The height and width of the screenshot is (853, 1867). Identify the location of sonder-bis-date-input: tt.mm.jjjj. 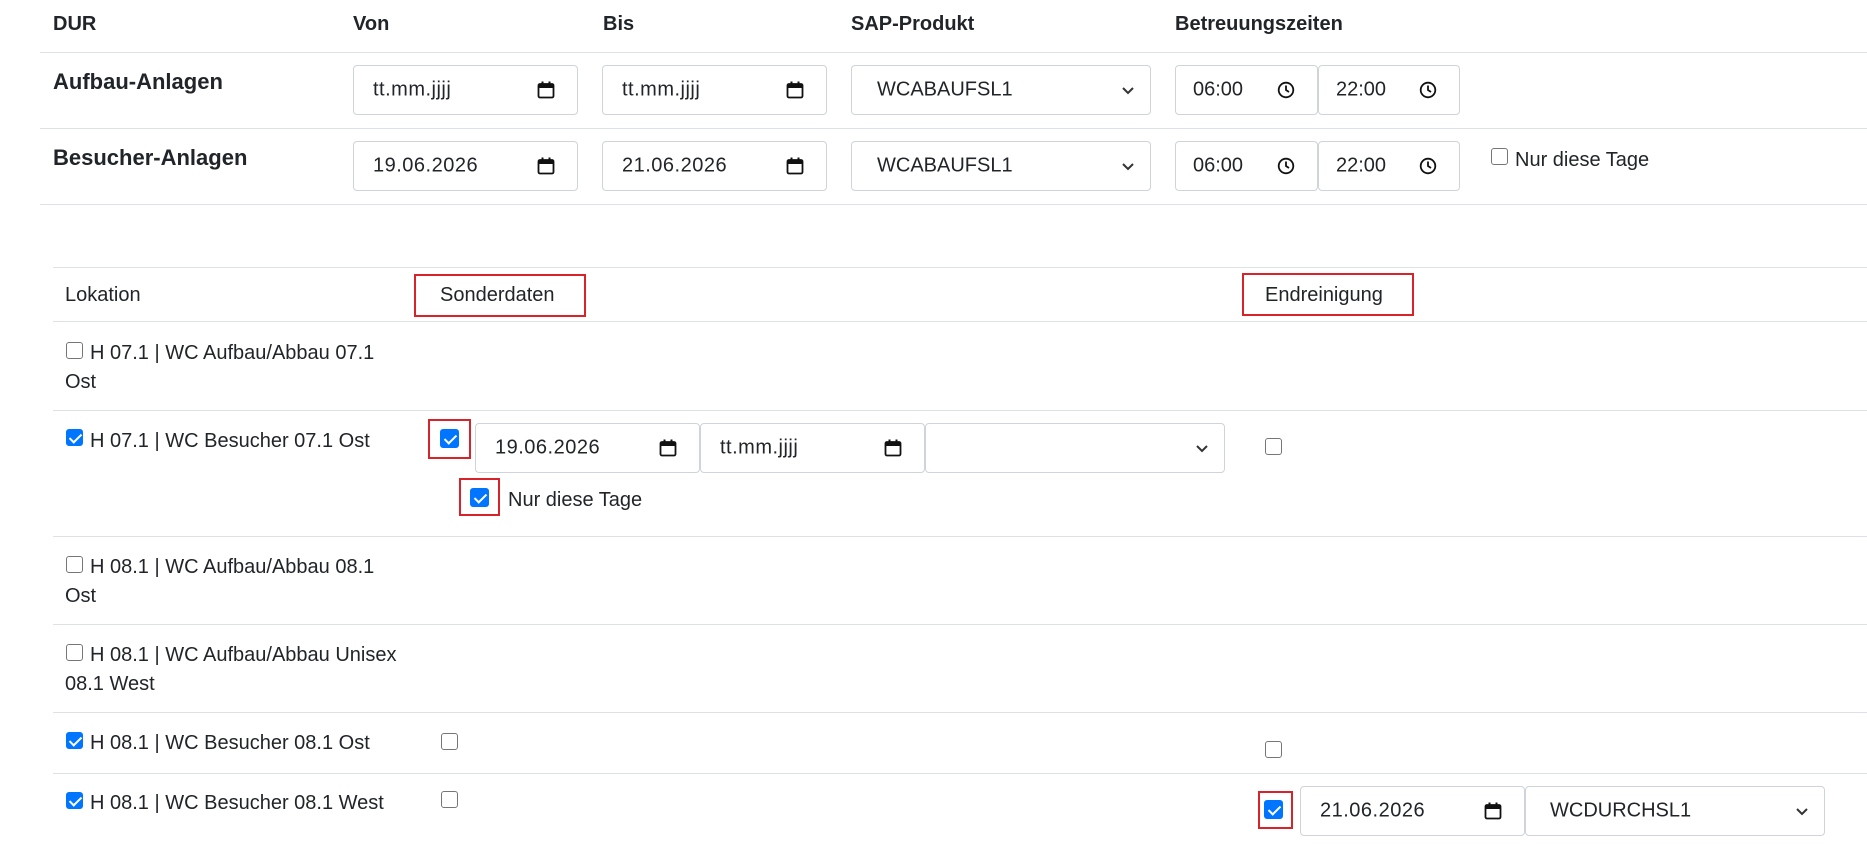
(812, 448).